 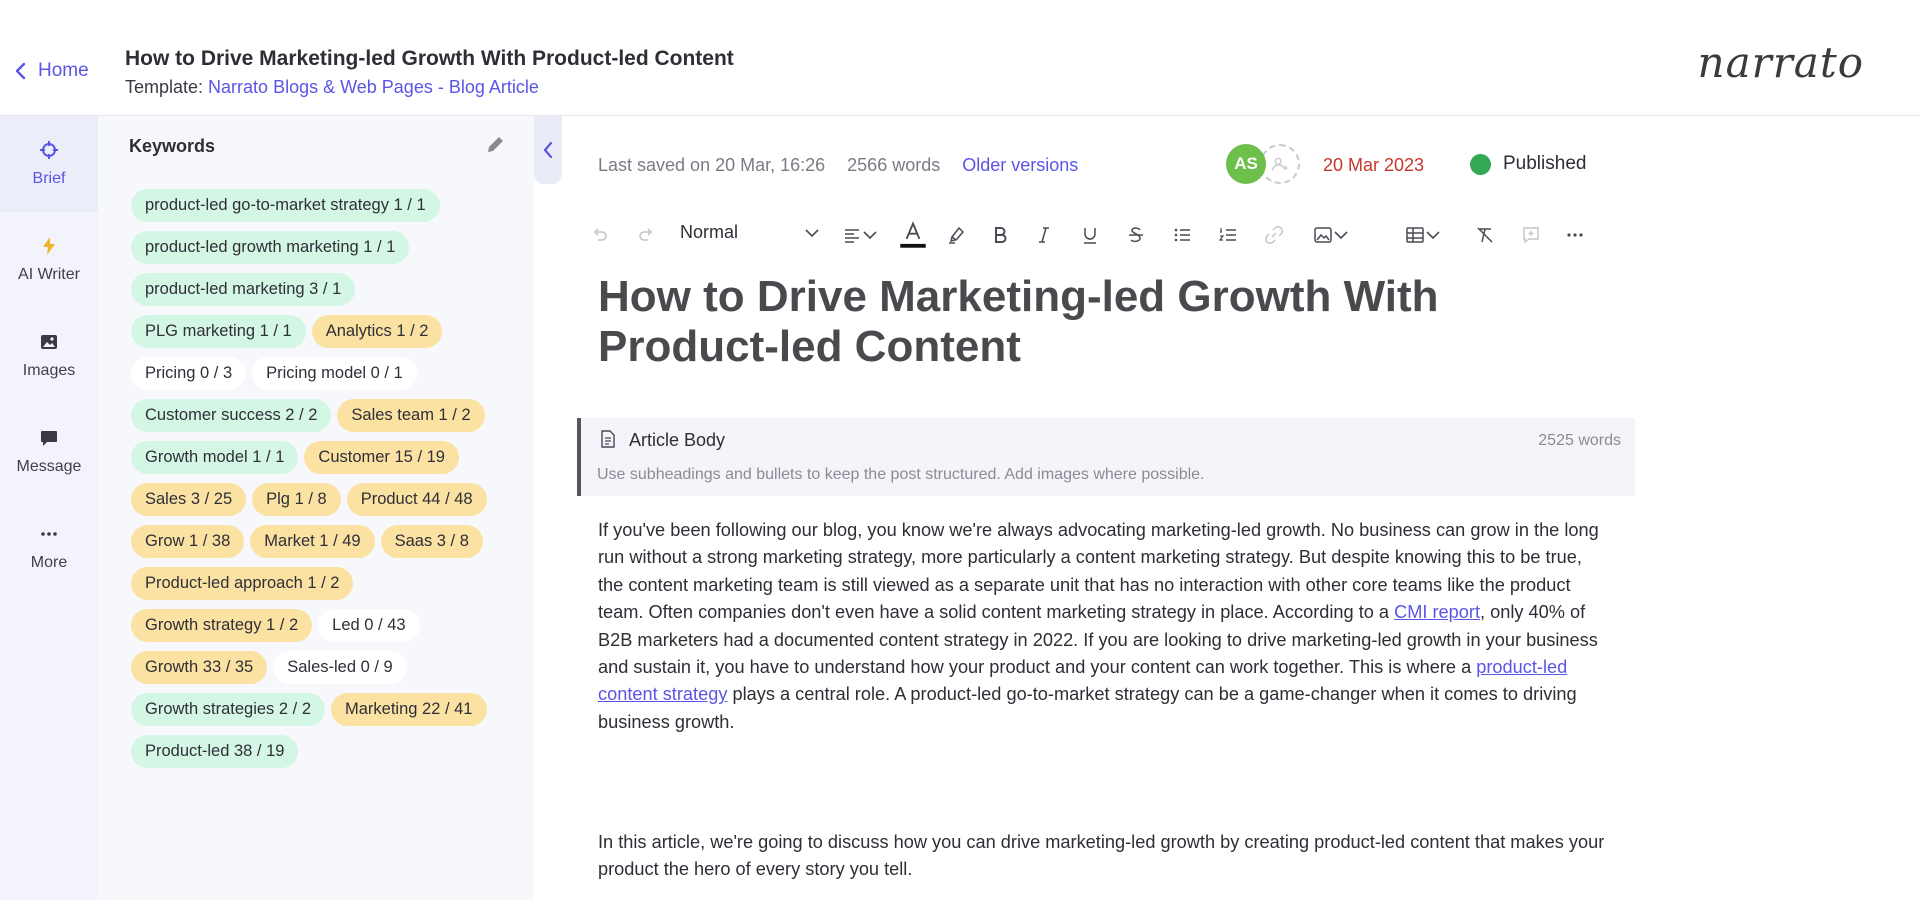 I want to click on bullet-list-button, so click(x=1182, y=235).